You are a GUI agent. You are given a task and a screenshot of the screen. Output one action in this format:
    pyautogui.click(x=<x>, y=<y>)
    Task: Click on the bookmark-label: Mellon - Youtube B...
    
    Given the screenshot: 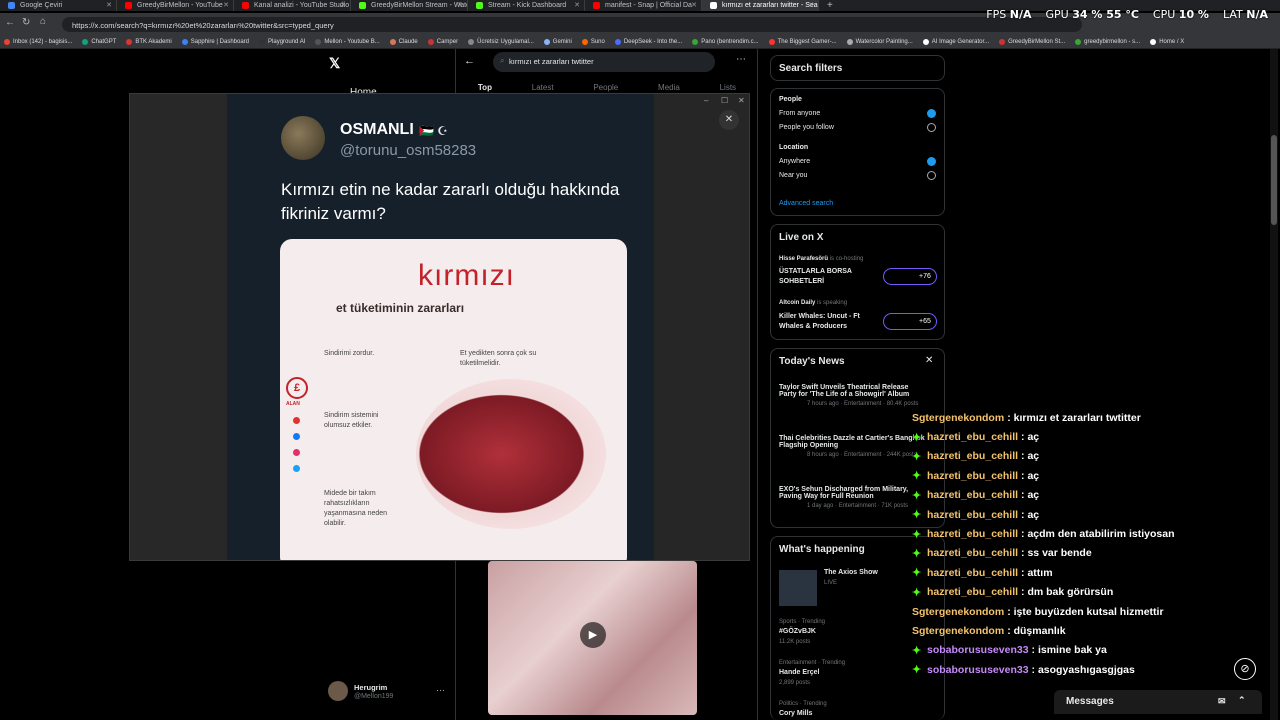 What is the action you would take?
    pyautogui.click(x=352, y=41)
    